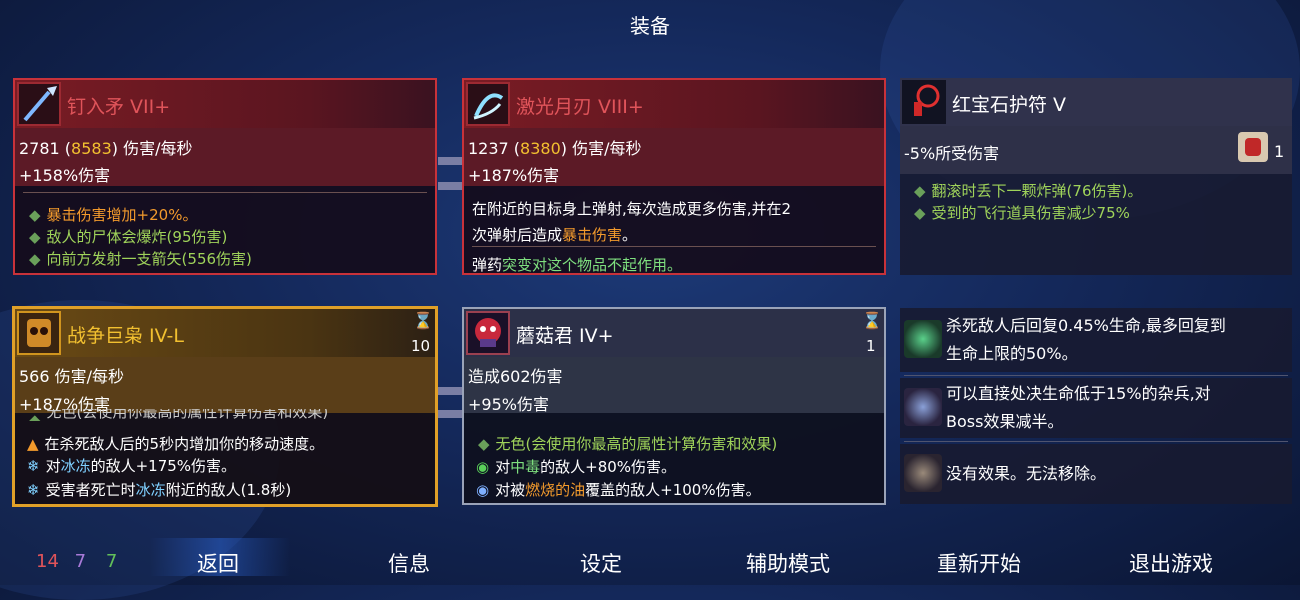 This screenshot has height=600, width=1300. I want to click on effect-line: ❄ 受害者死亡时冰冻附近的敌人(1.8秒), so click(159, 489).